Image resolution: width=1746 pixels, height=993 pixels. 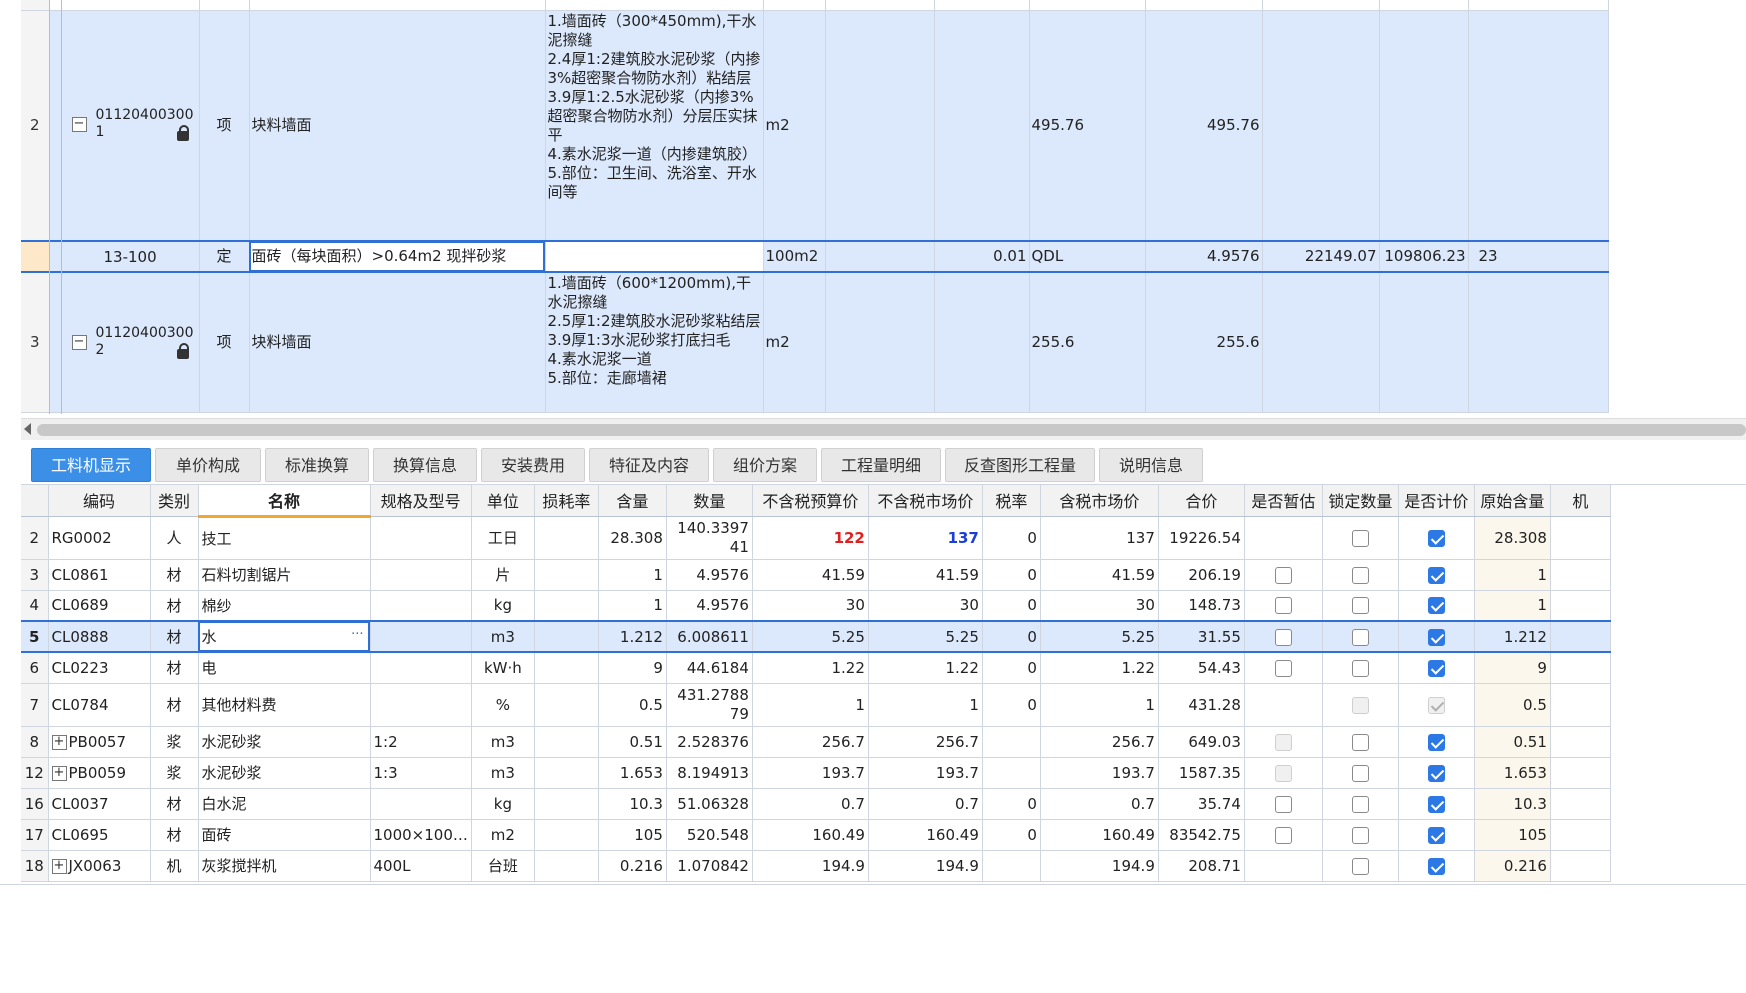 I want to click on resource-market-price: 1, so click(x=925, y=705).